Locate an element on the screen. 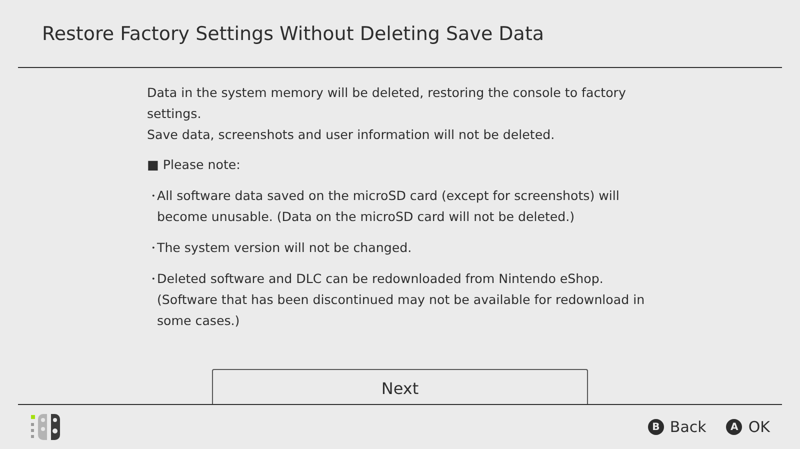 The height and width of the screenshot is (449, 800). bullet-text: All software data saved on the microSD card (except for screenshots) will become unusable. (Data on the microSD card will not be deleted.) is located at coordinates (388, 206).